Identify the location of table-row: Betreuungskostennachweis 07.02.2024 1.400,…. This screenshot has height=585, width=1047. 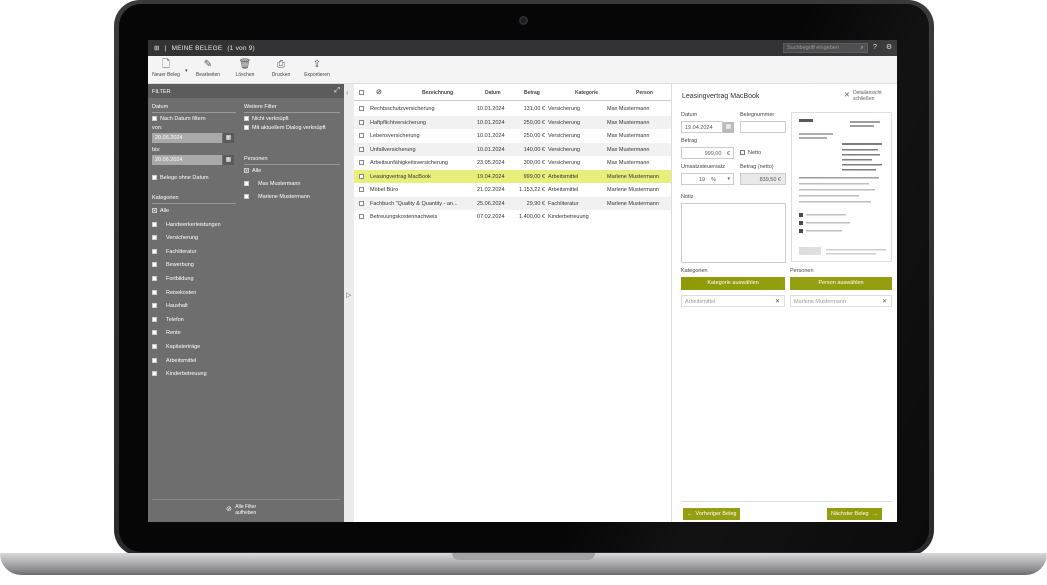
(512, 217).